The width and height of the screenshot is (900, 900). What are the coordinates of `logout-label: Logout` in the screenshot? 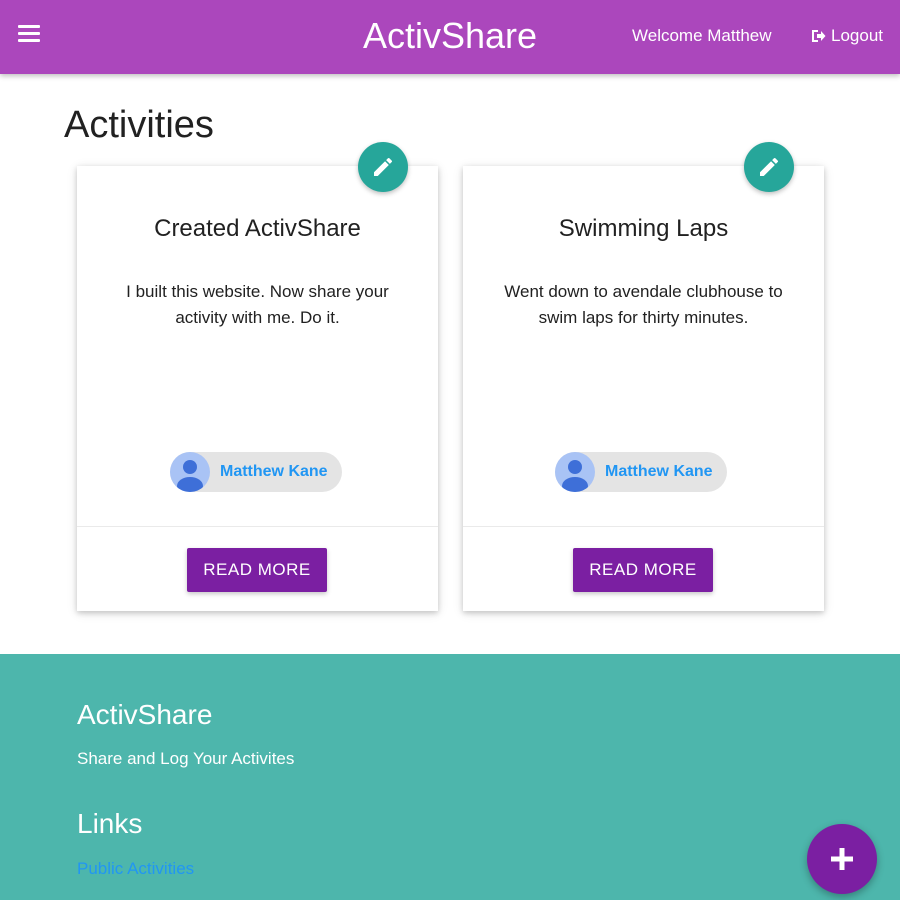 It's located at (857, 35).